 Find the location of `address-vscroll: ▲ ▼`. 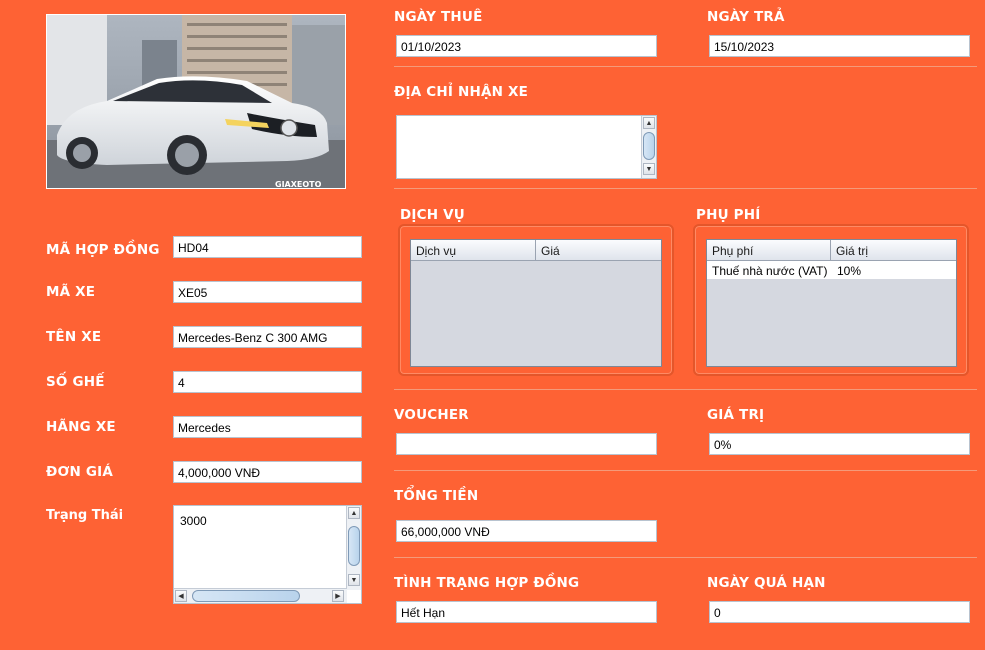

address-vscroll: ▲ ▼ is located at coordinates (648, 147).